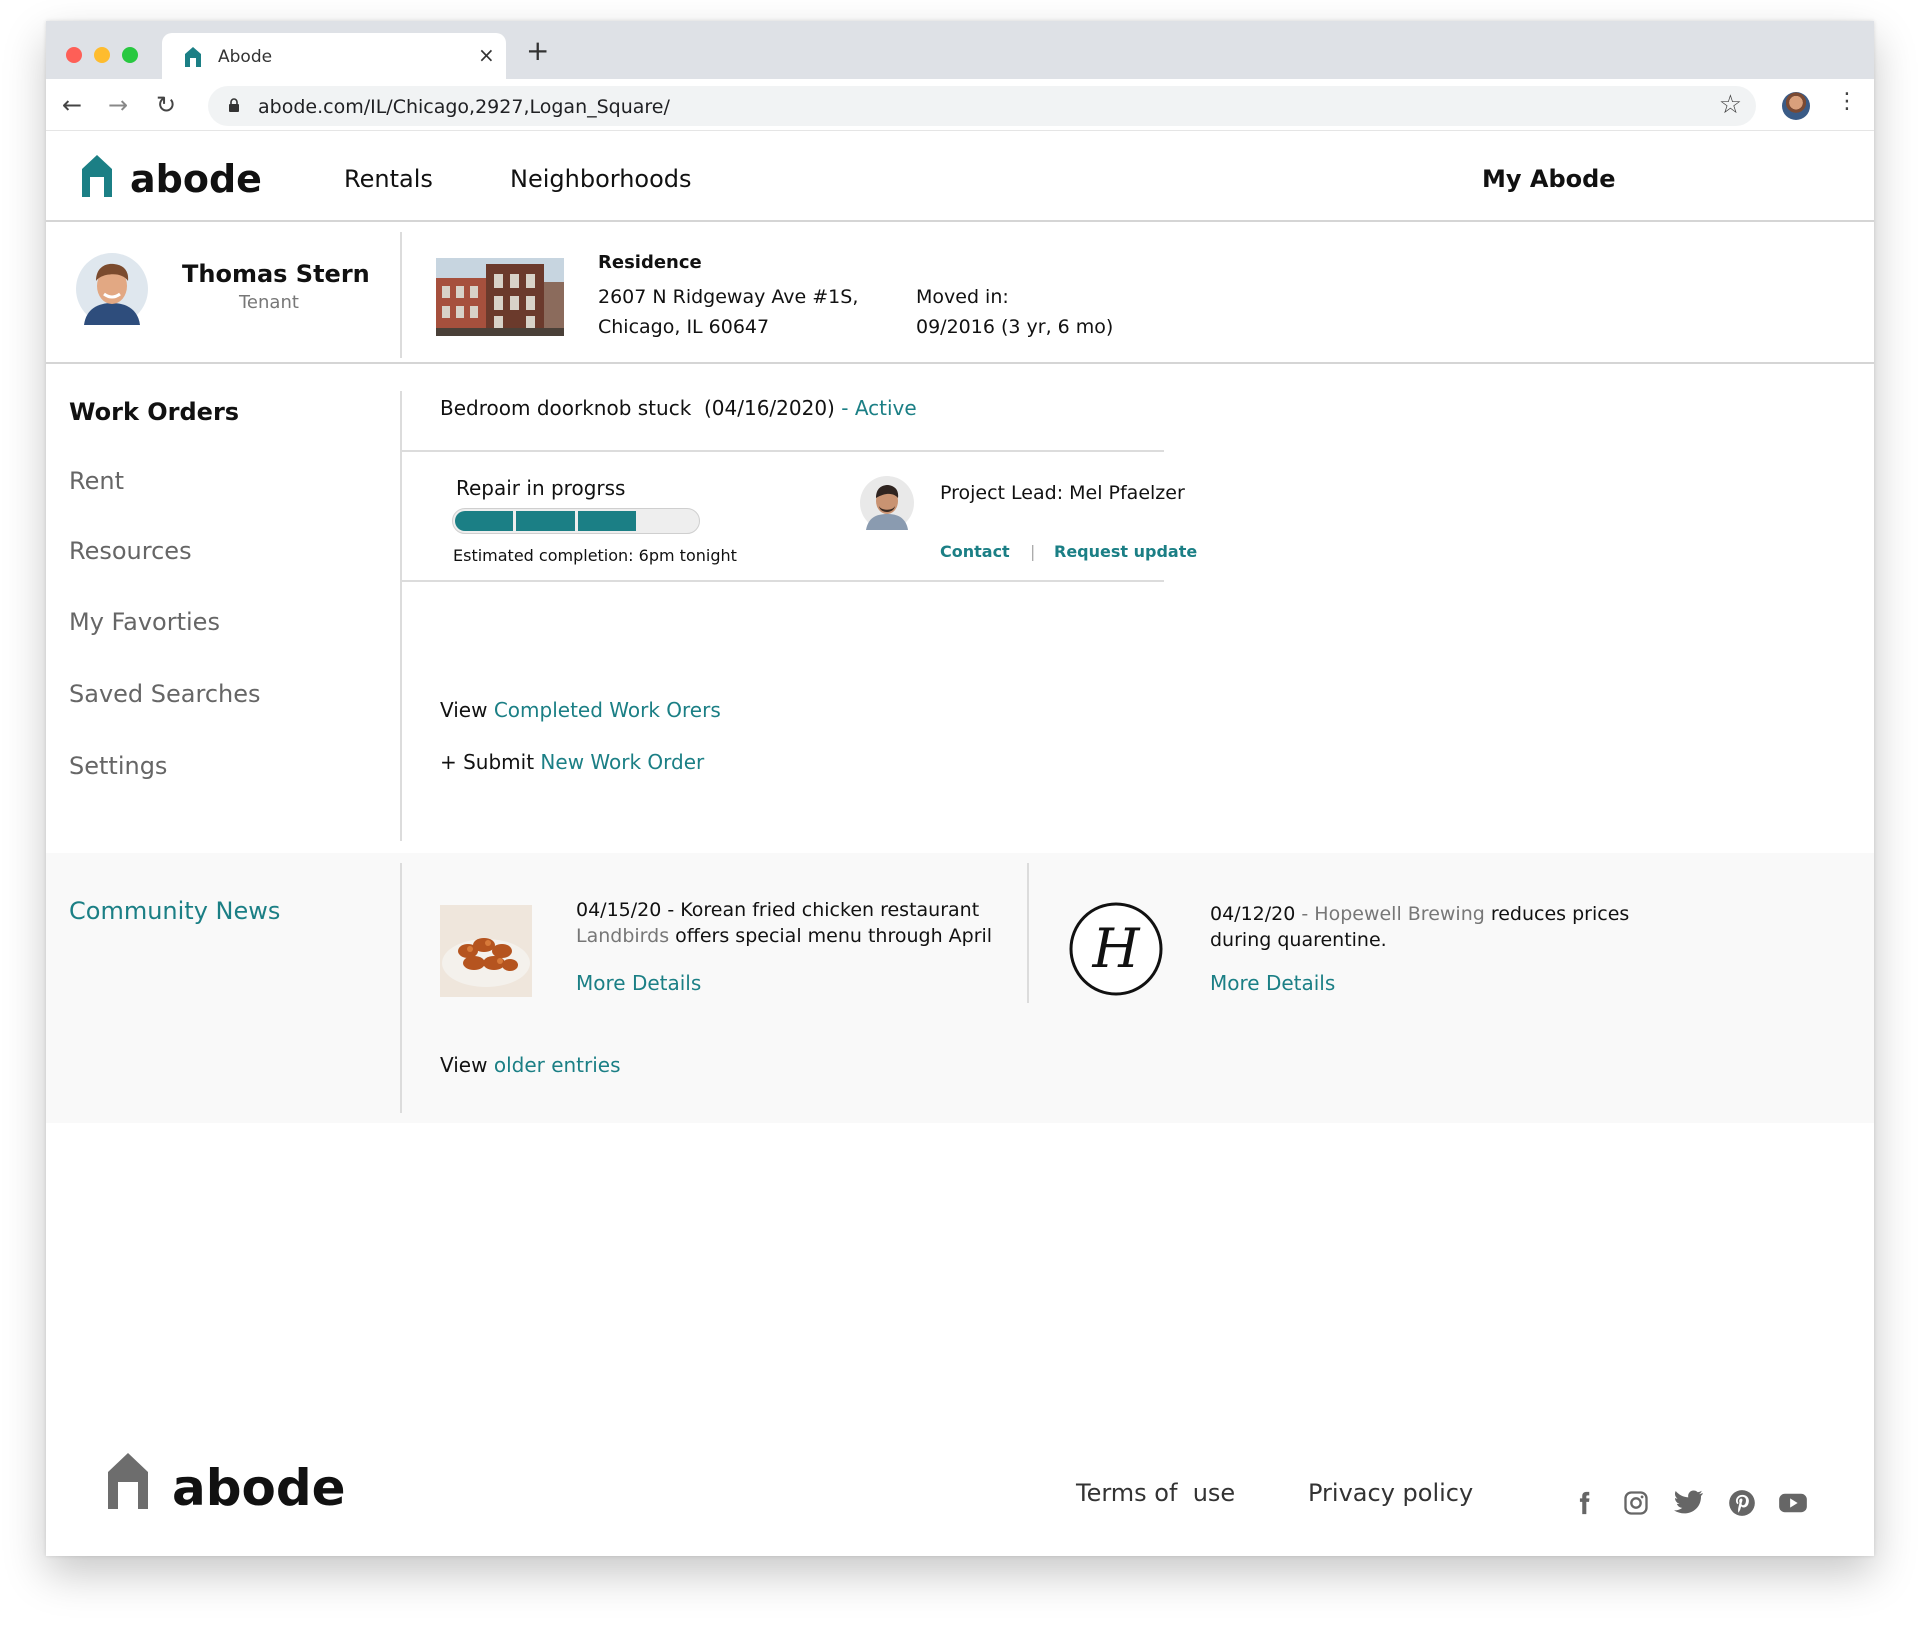 The height and width of the screenshot is (1626, 1920). Describe the element at coordinates (401, 988) in the screenshot. I see `community-divider` at that location.